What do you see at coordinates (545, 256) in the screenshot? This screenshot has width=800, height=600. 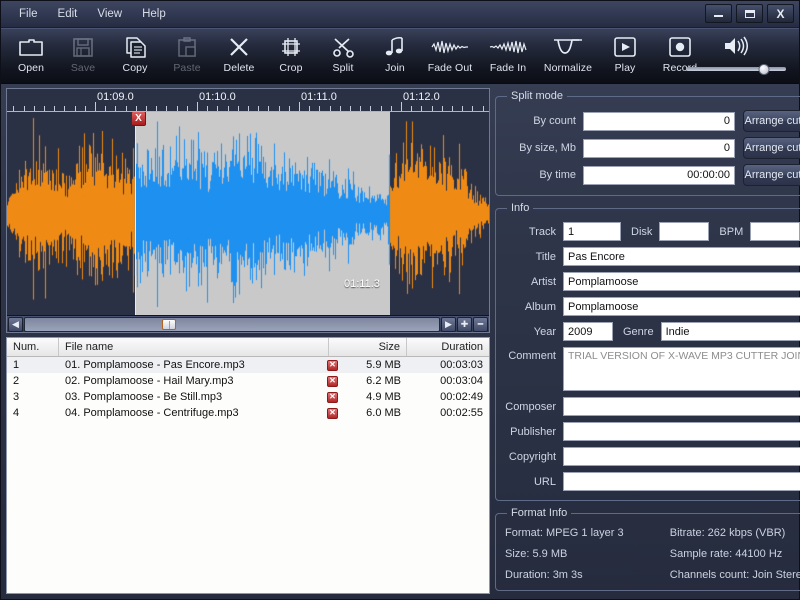 I see `title-label: Title` at bounding box center [545, 256].